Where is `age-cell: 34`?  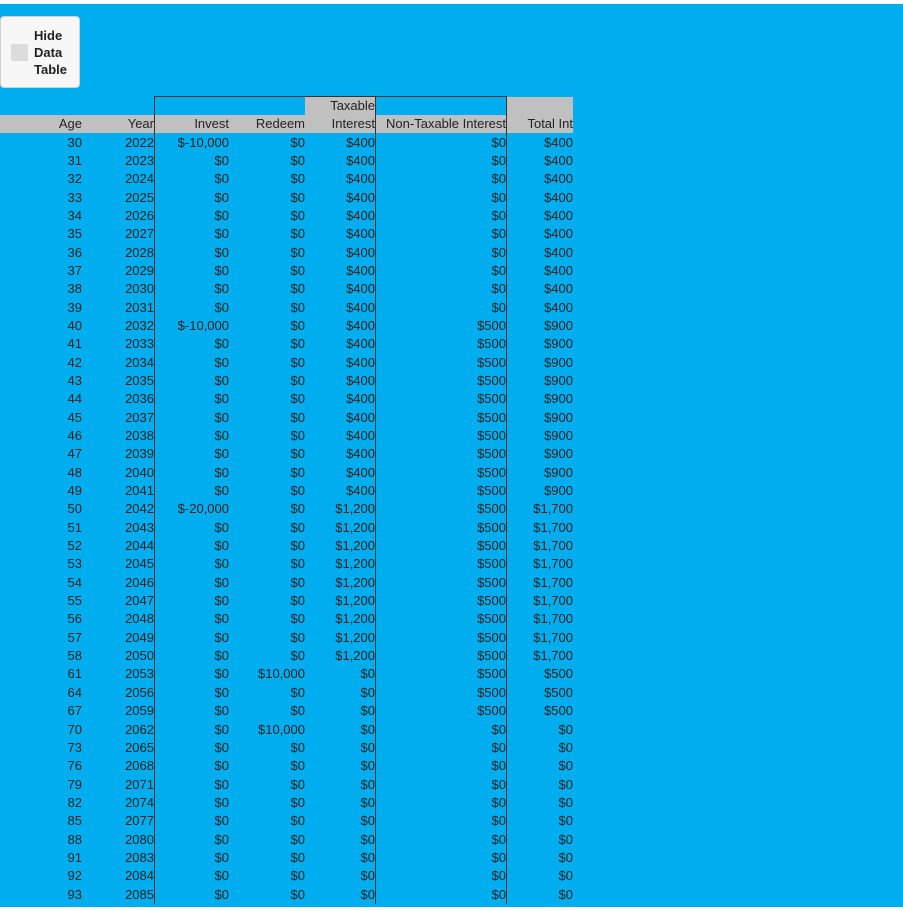 age-cell: 34 is located at coordinates (74, 215).